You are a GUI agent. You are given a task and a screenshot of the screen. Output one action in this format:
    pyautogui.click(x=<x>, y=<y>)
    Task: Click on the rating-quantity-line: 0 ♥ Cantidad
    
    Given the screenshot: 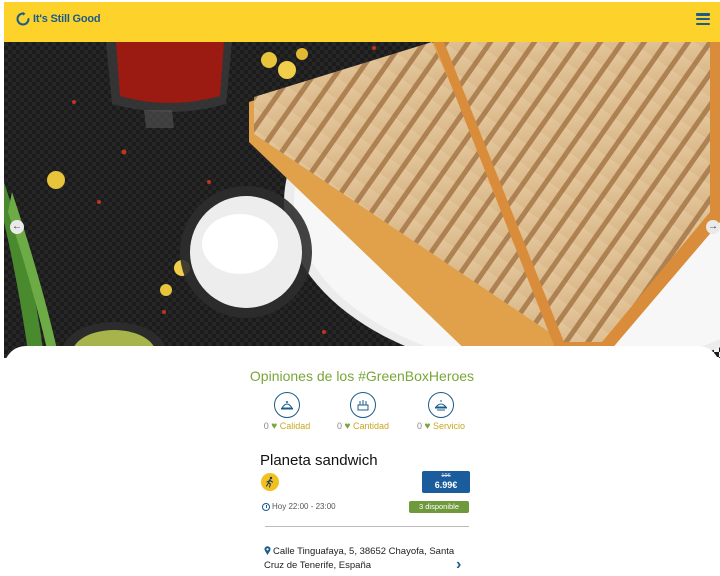 What is the action you would take?
    pyautogui.click(x=363, y=426)
    